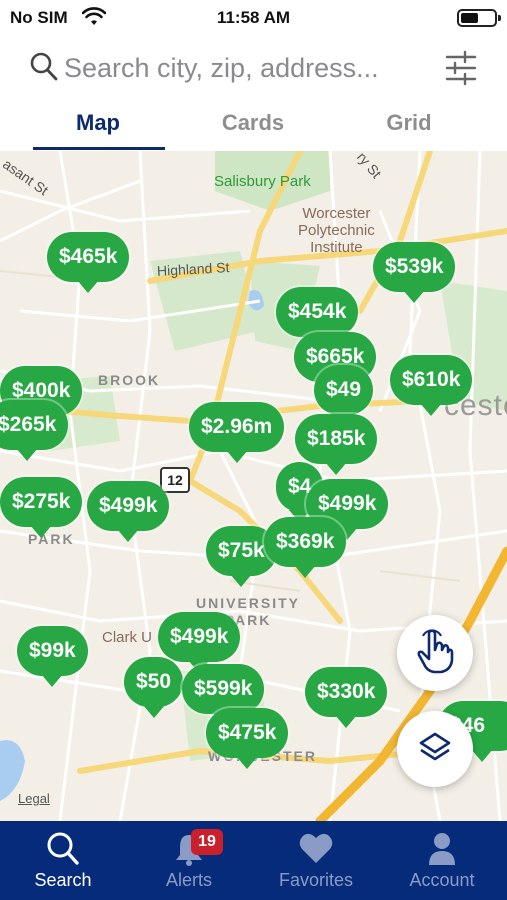 This screenshot has height=900, width=507. I want to click on layers-icon, so click(435, 749).